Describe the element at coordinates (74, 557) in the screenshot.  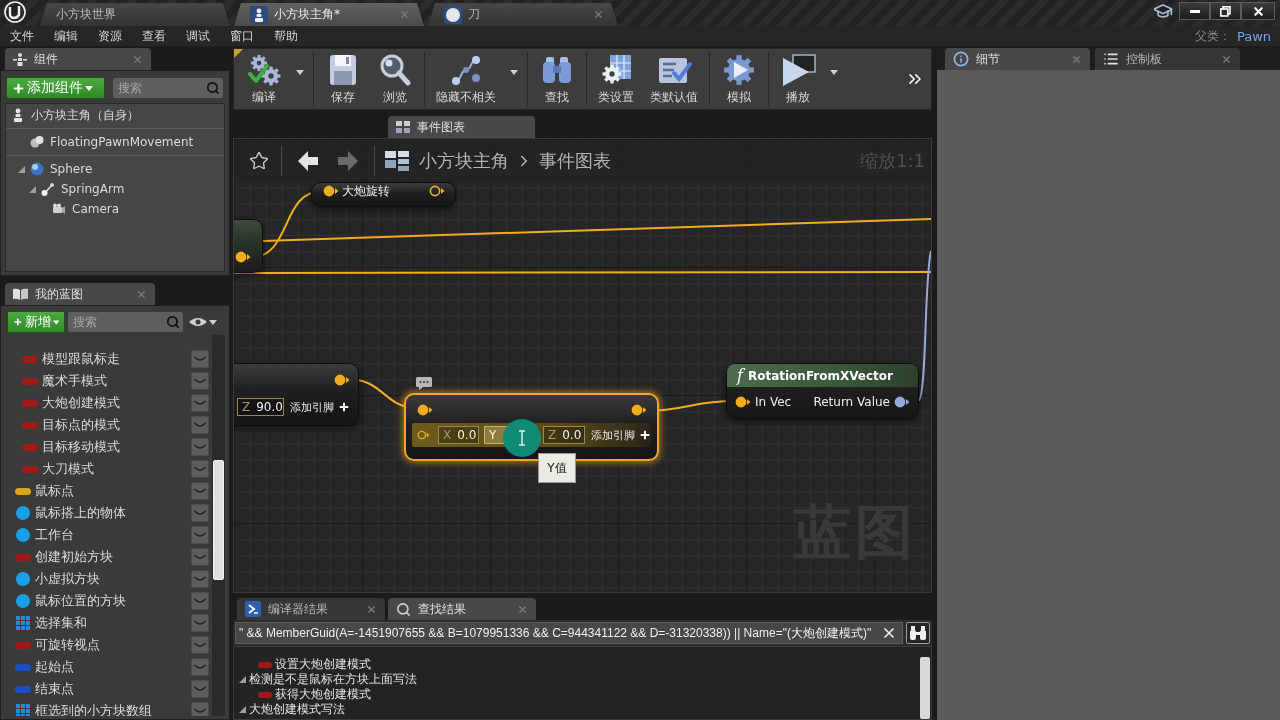
I see `variable-name: 创建初始方块` at that location.